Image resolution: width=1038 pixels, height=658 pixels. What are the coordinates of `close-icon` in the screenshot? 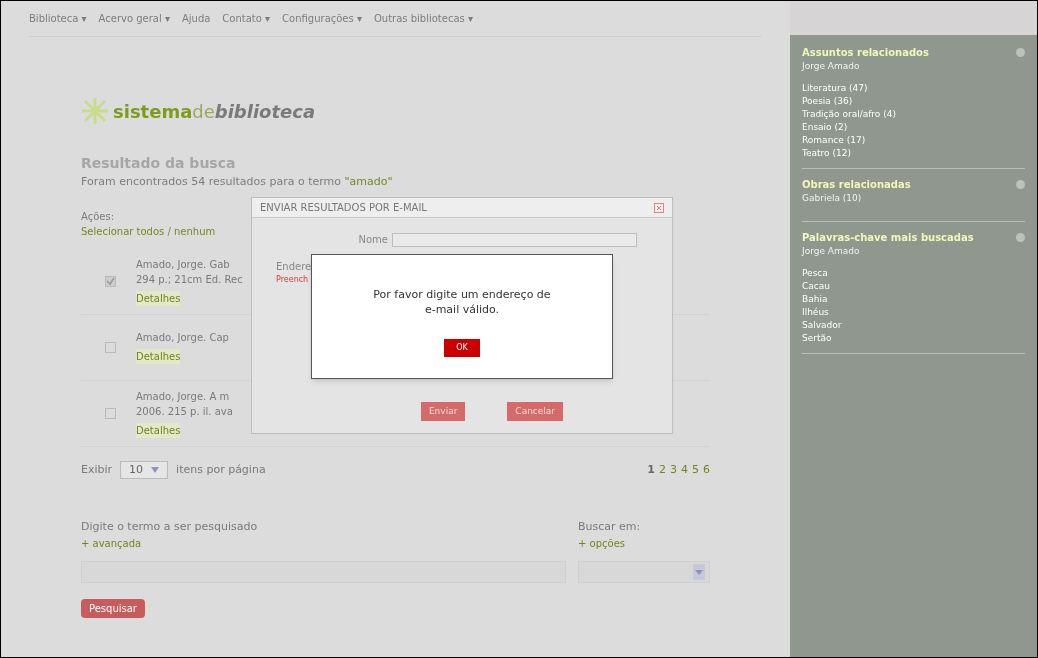 It's located at (659, 207).